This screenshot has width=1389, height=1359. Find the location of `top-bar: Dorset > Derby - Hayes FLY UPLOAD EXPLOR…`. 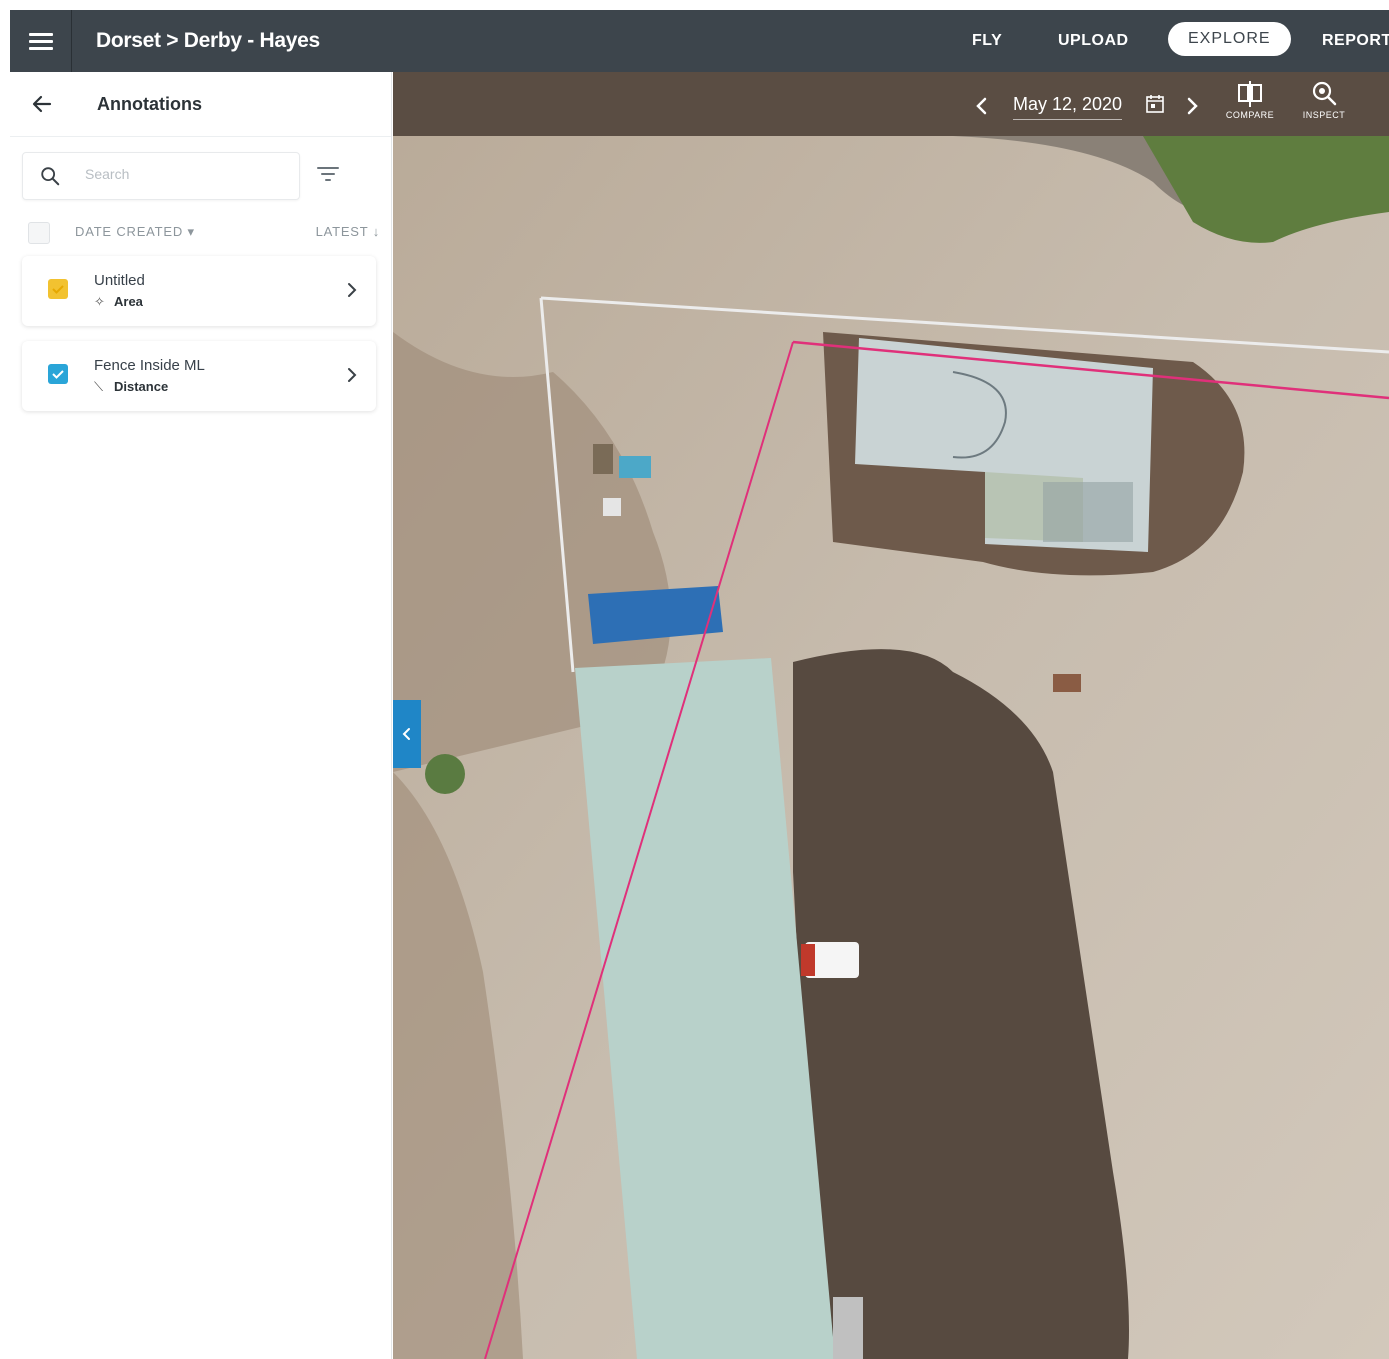

top-bar: Dorset > Derby - Hayes FLY UPLOAD EXPLOR… is located at coordinates (699, 41).